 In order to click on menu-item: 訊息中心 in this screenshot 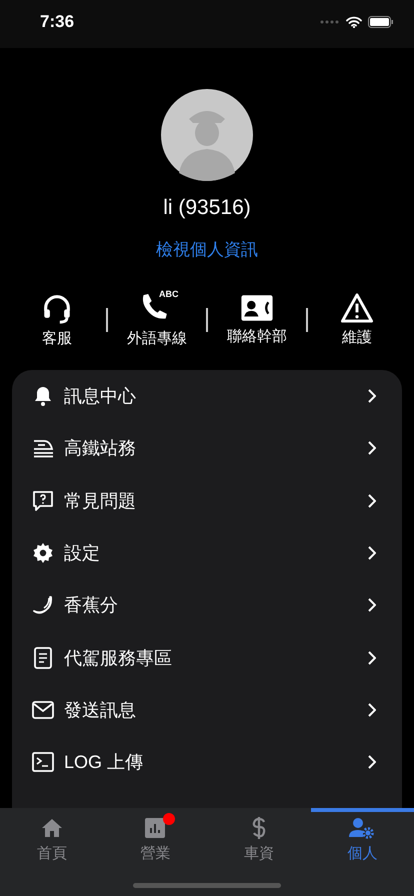, I will do `click(207, 396)`.